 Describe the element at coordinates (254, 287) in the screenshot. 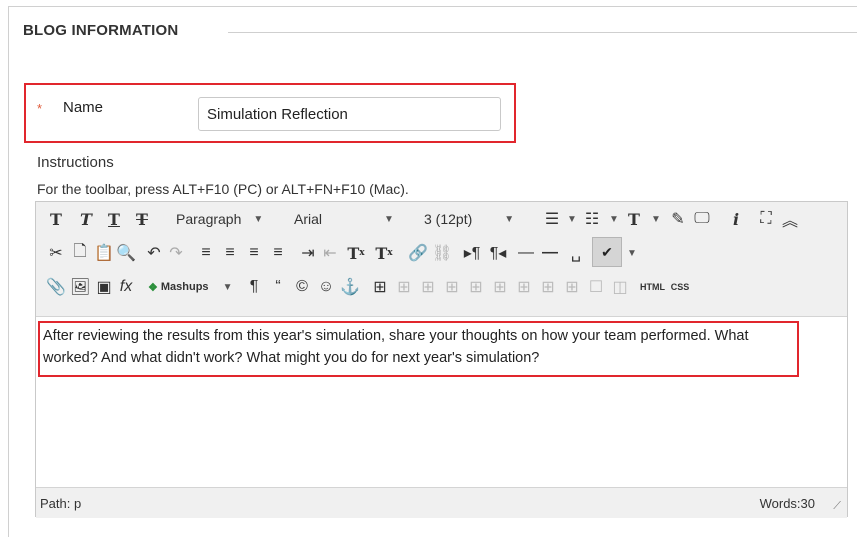

I see `paragraph-icon: ¶` at that location.